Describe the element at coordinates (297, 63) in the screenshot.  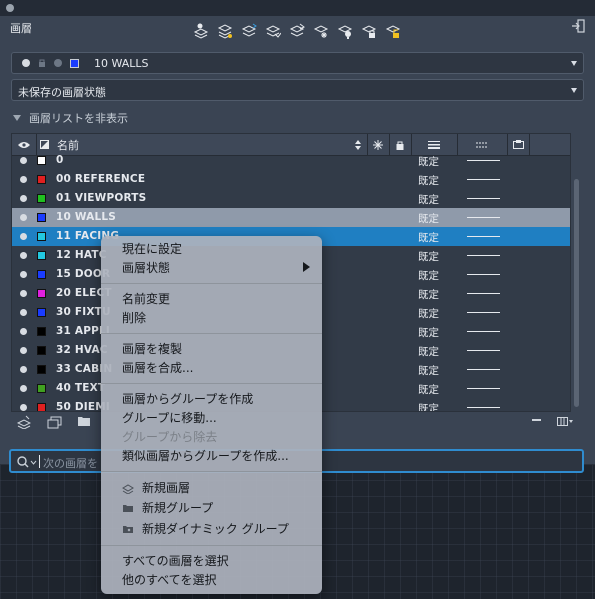
I see `current-layer-dropdown: 10 WALLS` at that location.